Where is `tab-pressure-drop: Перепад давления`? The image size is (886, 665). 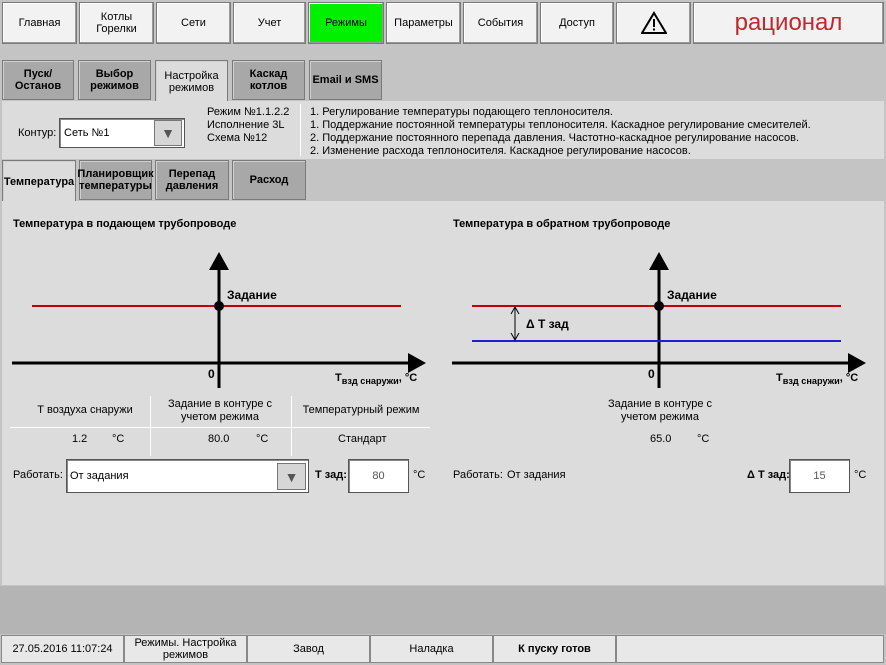 tab-pressure-drop: Перепад давления is located at coordinates (192, 180).